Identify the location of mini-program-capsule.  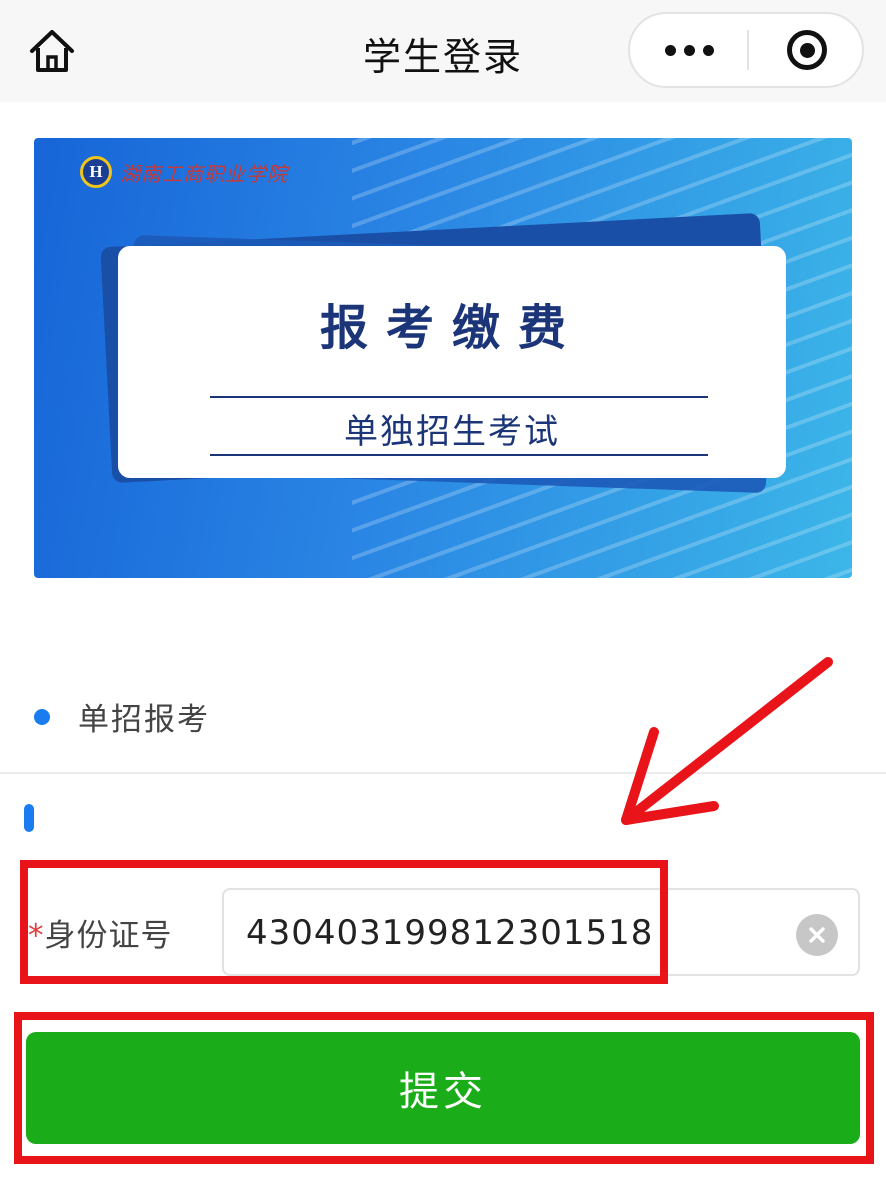
(746, 50).